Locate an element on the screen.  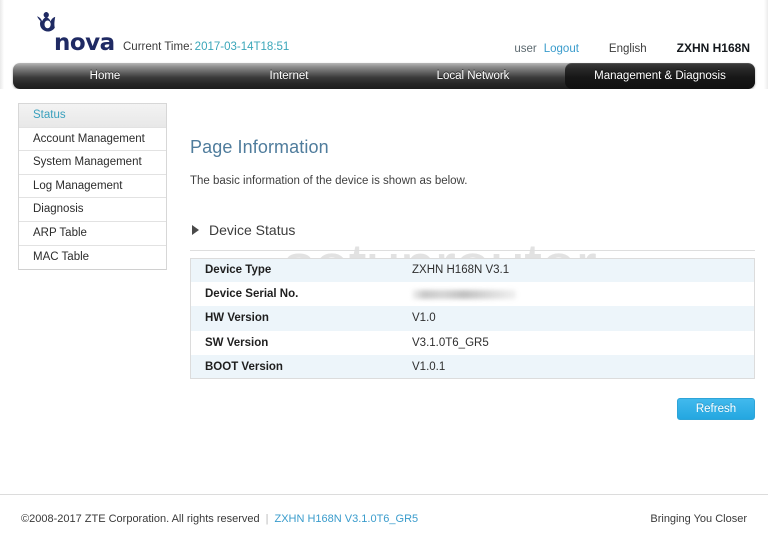
row-value: ZXHN H168N V3.1 is located at coordinates (461, 270).